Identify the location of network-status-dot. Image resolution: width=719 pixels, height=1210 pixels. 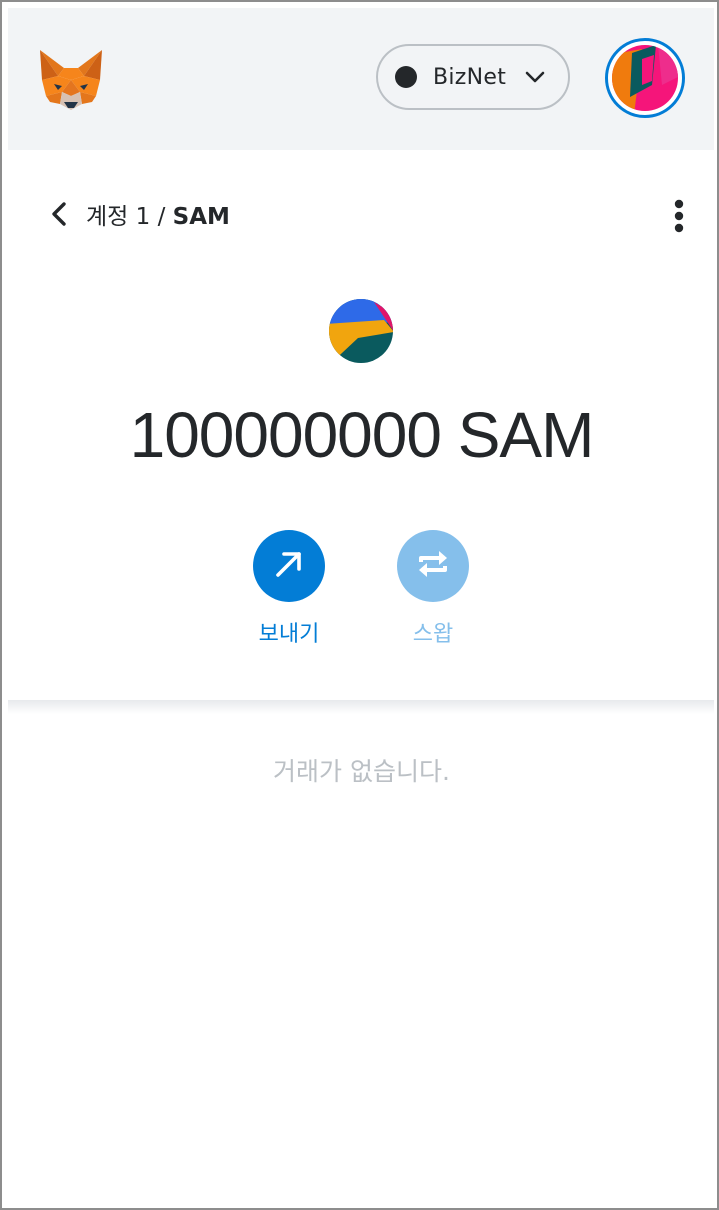
(406, 77).